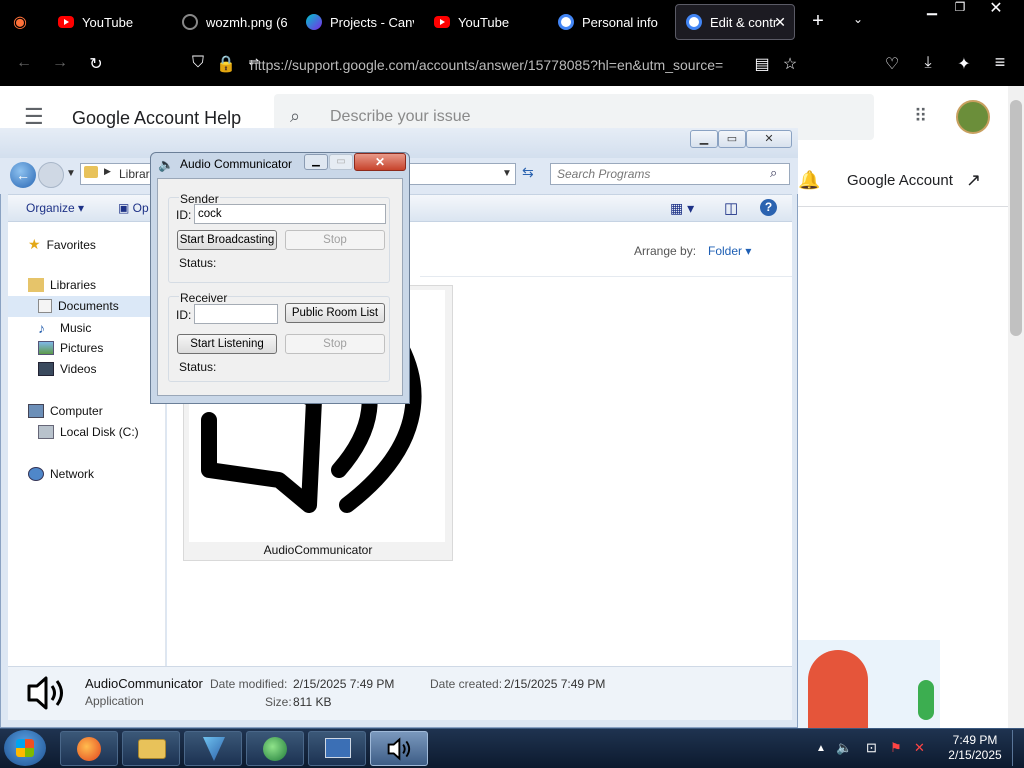 This screenshot has width=1024, height=768. What do you see at coordinates (399, 748) in the screenshot?
I see `taskbar-audio-communicator` at bounding box center [399, 748].